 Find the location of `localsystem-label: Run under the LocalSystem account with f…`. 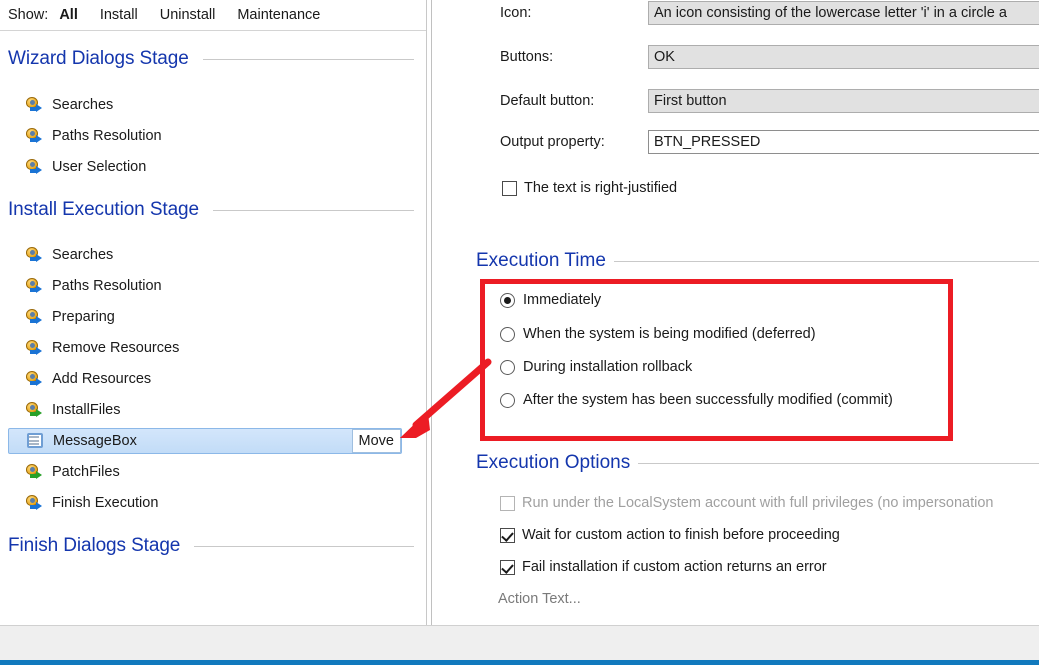

localsystem-label: Run under the LocalSystem account with f… is located at coordinates (758, 503).